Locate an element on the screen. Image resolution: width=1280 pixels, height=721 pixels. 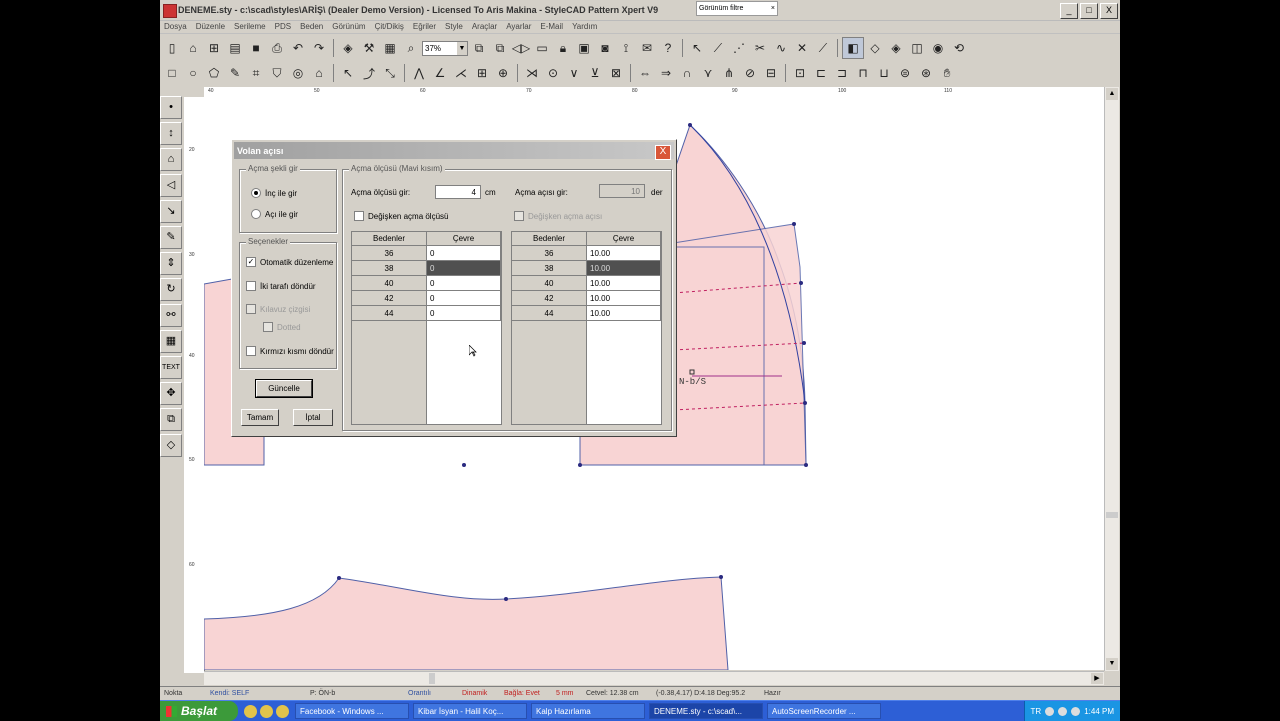
seam-icon: ⇒ is located at coordinates (666, 73).